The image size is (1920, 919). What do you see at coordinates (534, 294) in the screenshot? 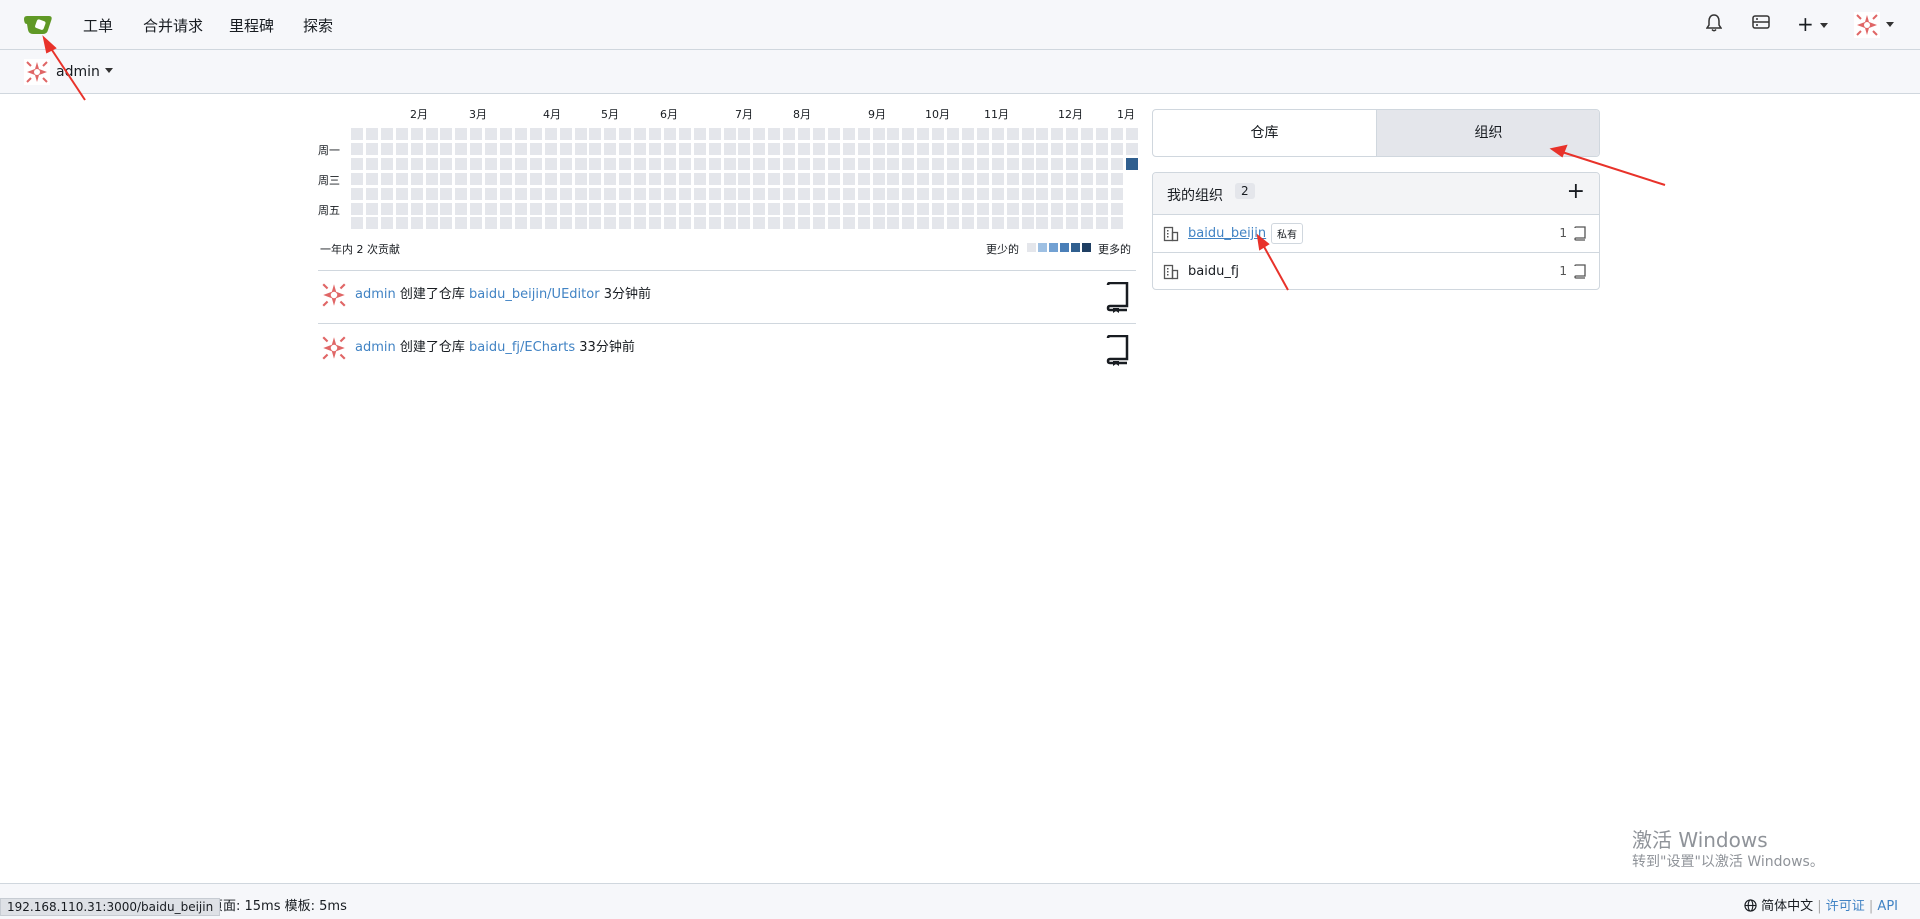
I see `feed-repo-link: baidu_beijin/UEditor` at bounding box center [534, 294].